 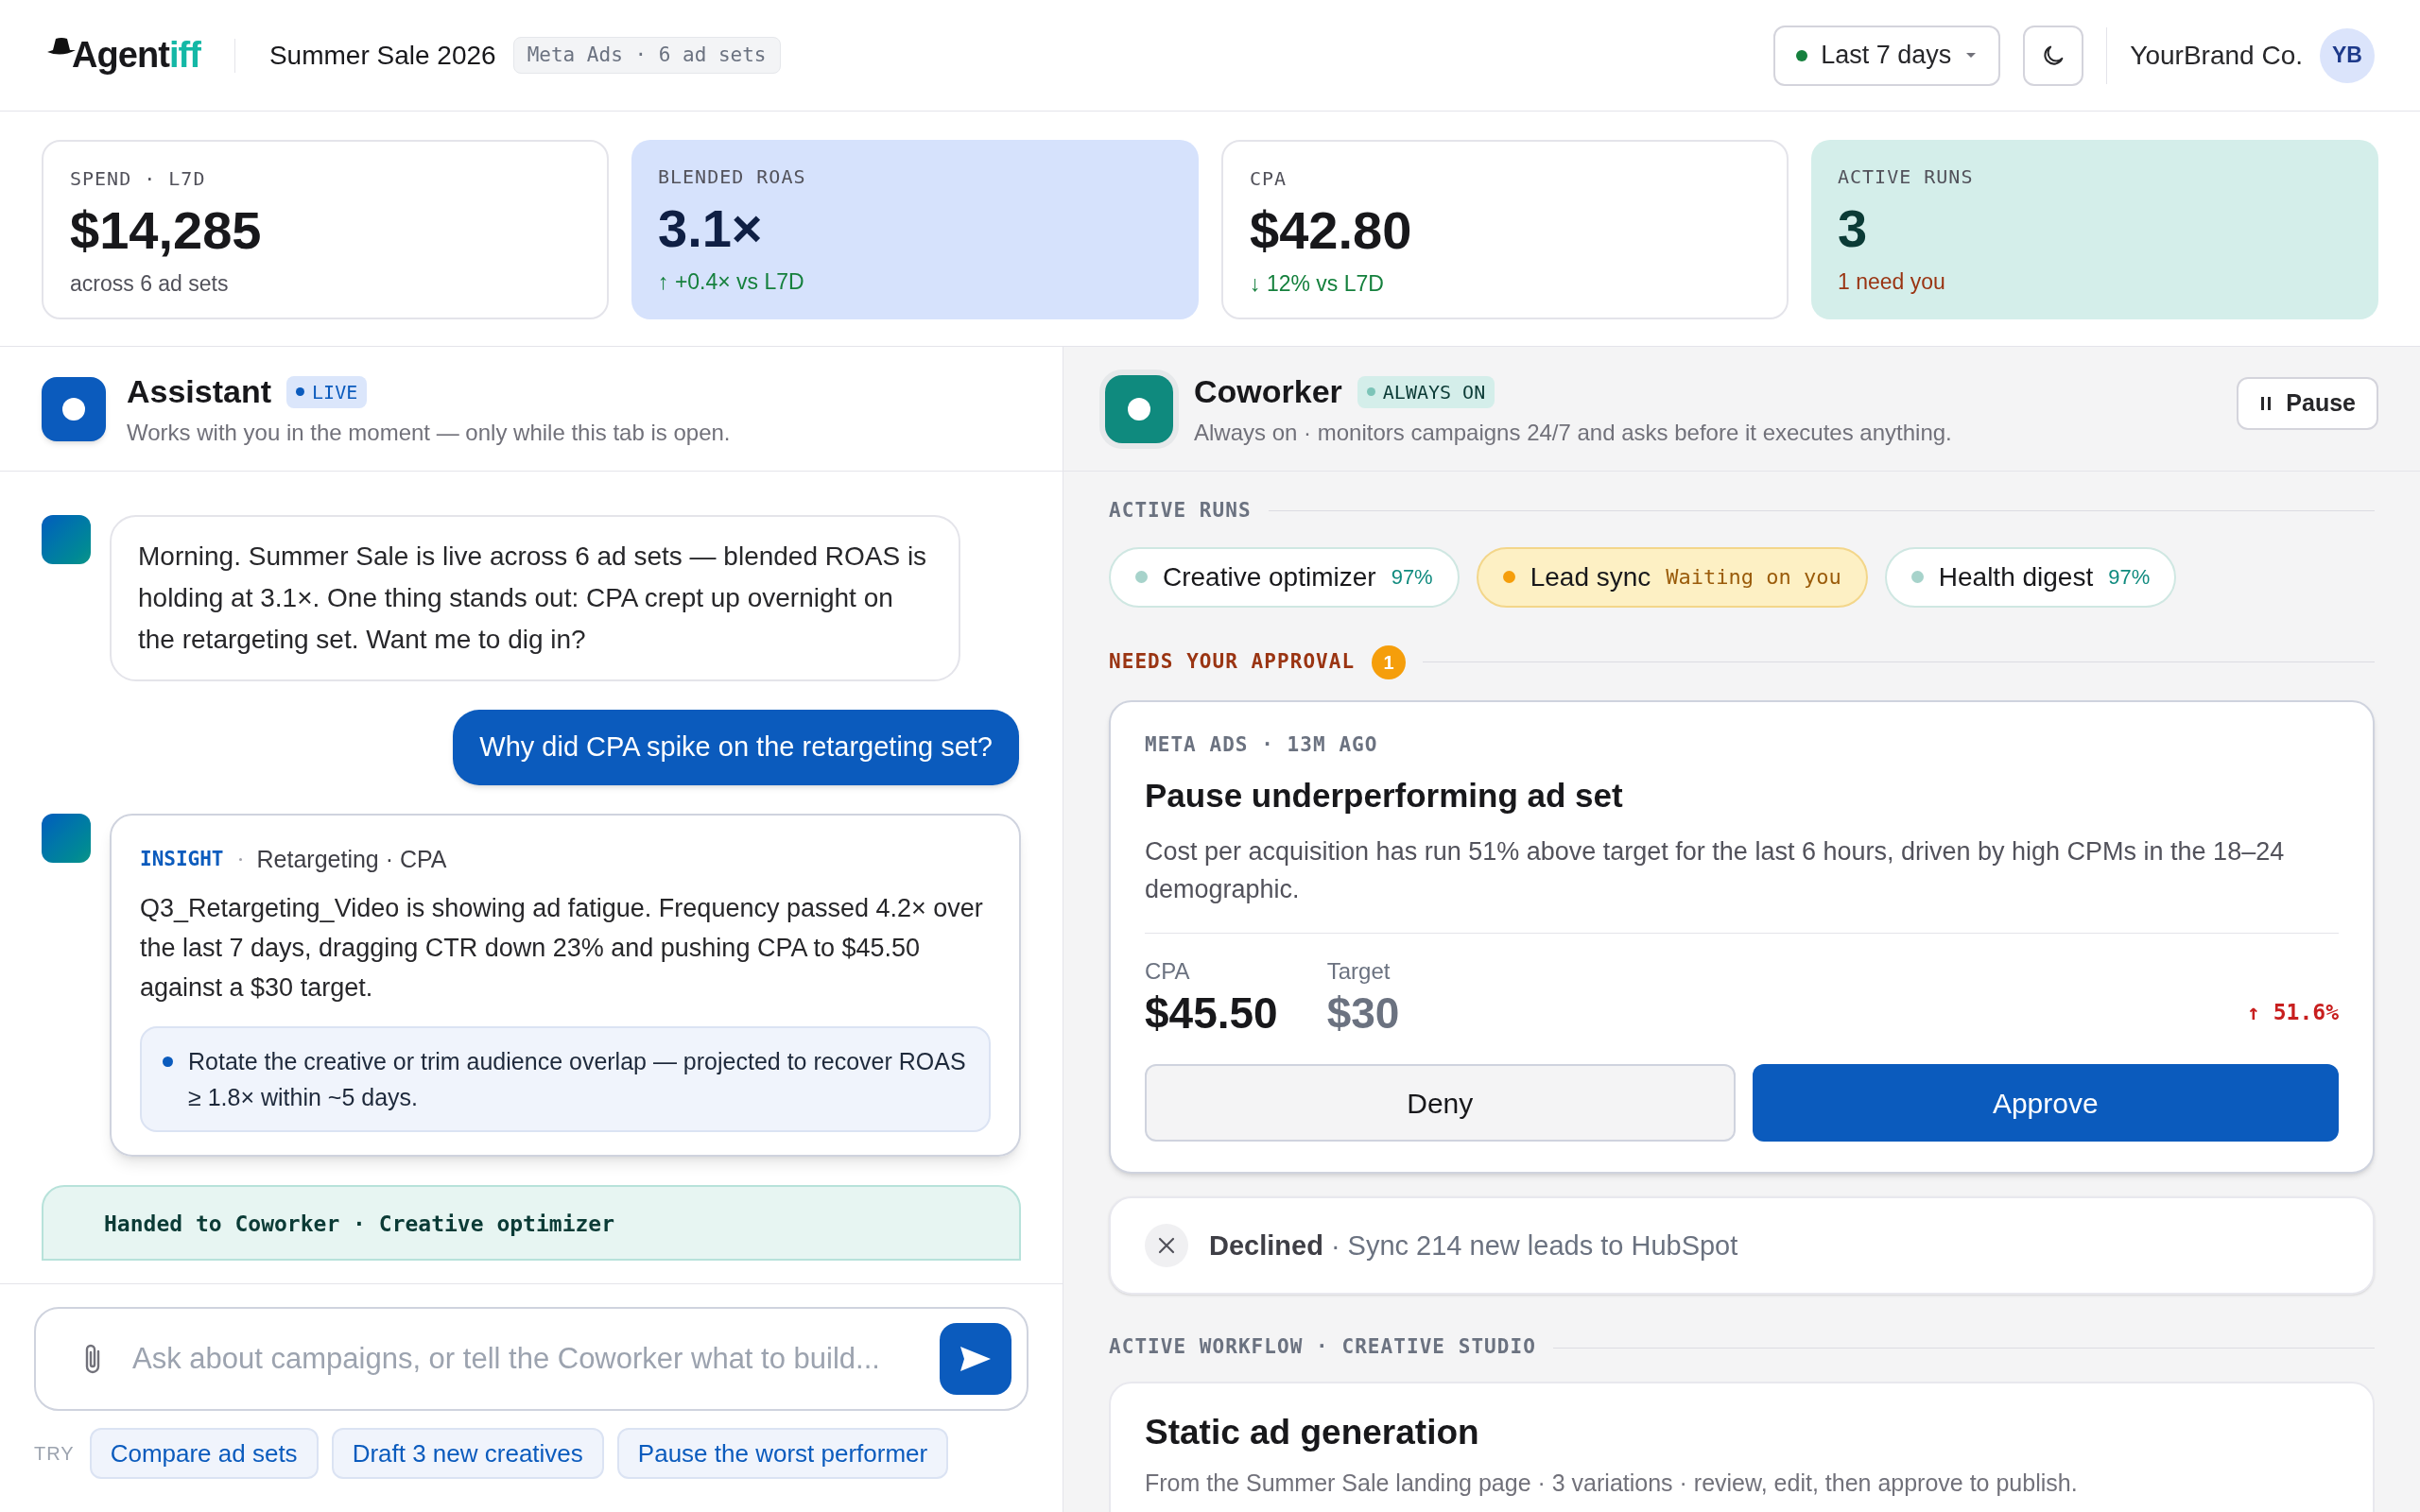 I want to click on always-on-badge: ALWAYS ON, so click(x=1426, y=391).